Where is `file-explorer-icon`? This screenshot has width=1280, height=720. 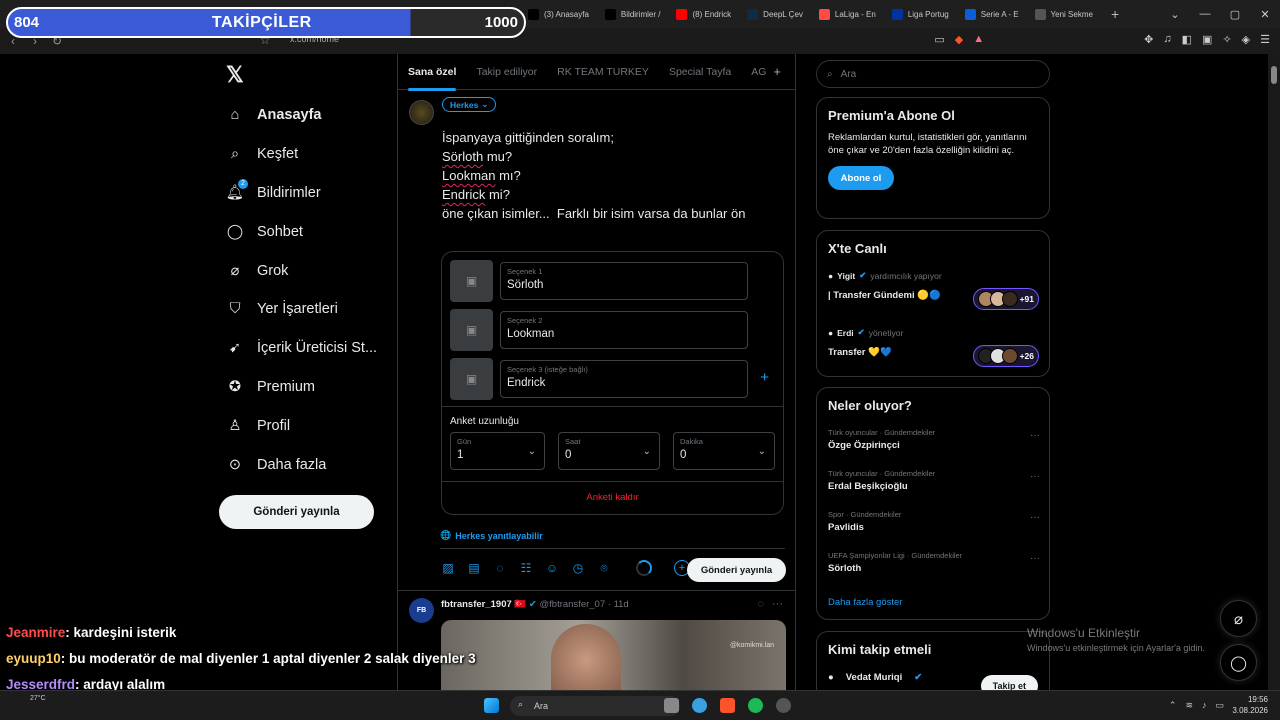
file-explorer-icon is located at coordinates (671, 705).